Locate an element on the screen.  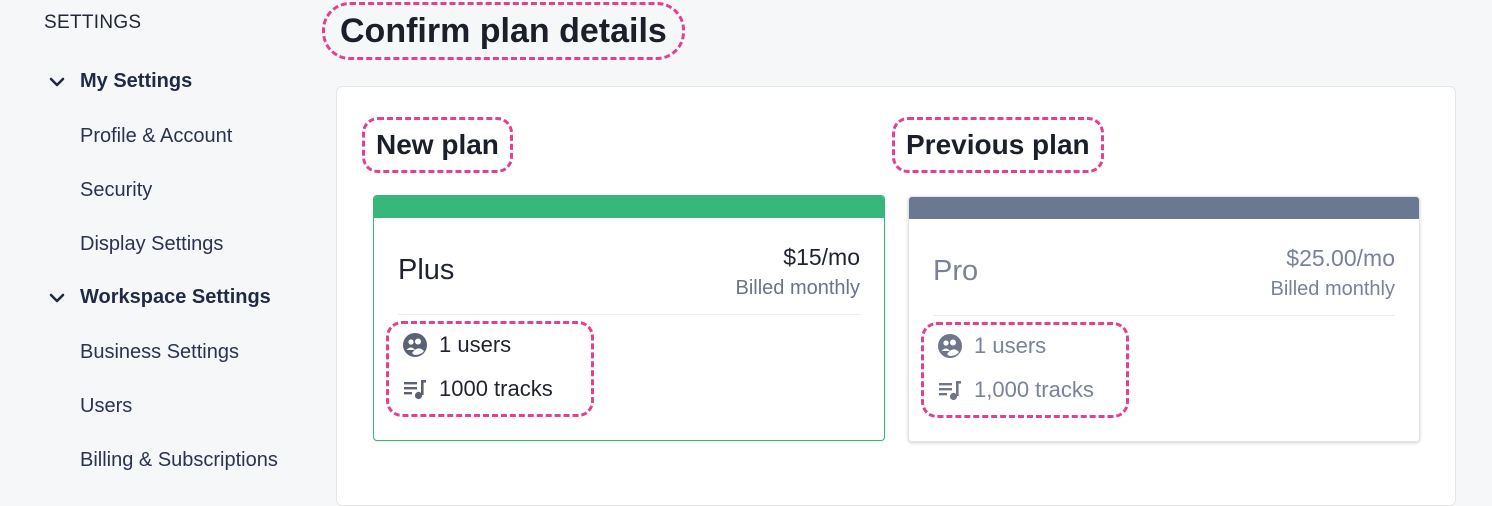
sidebar-group-label: Workspace Settings is located at coordinates (175, 297).